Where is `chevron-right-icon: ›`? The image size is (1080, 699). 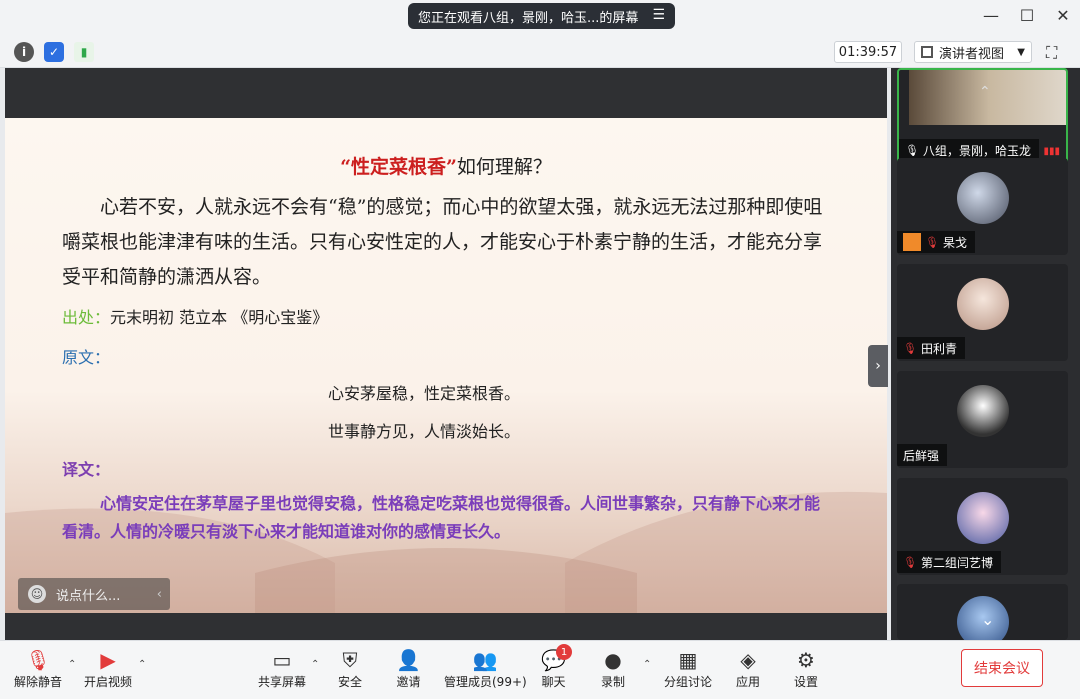
chevron-right-icon: › is located at coordinates (878, 366).